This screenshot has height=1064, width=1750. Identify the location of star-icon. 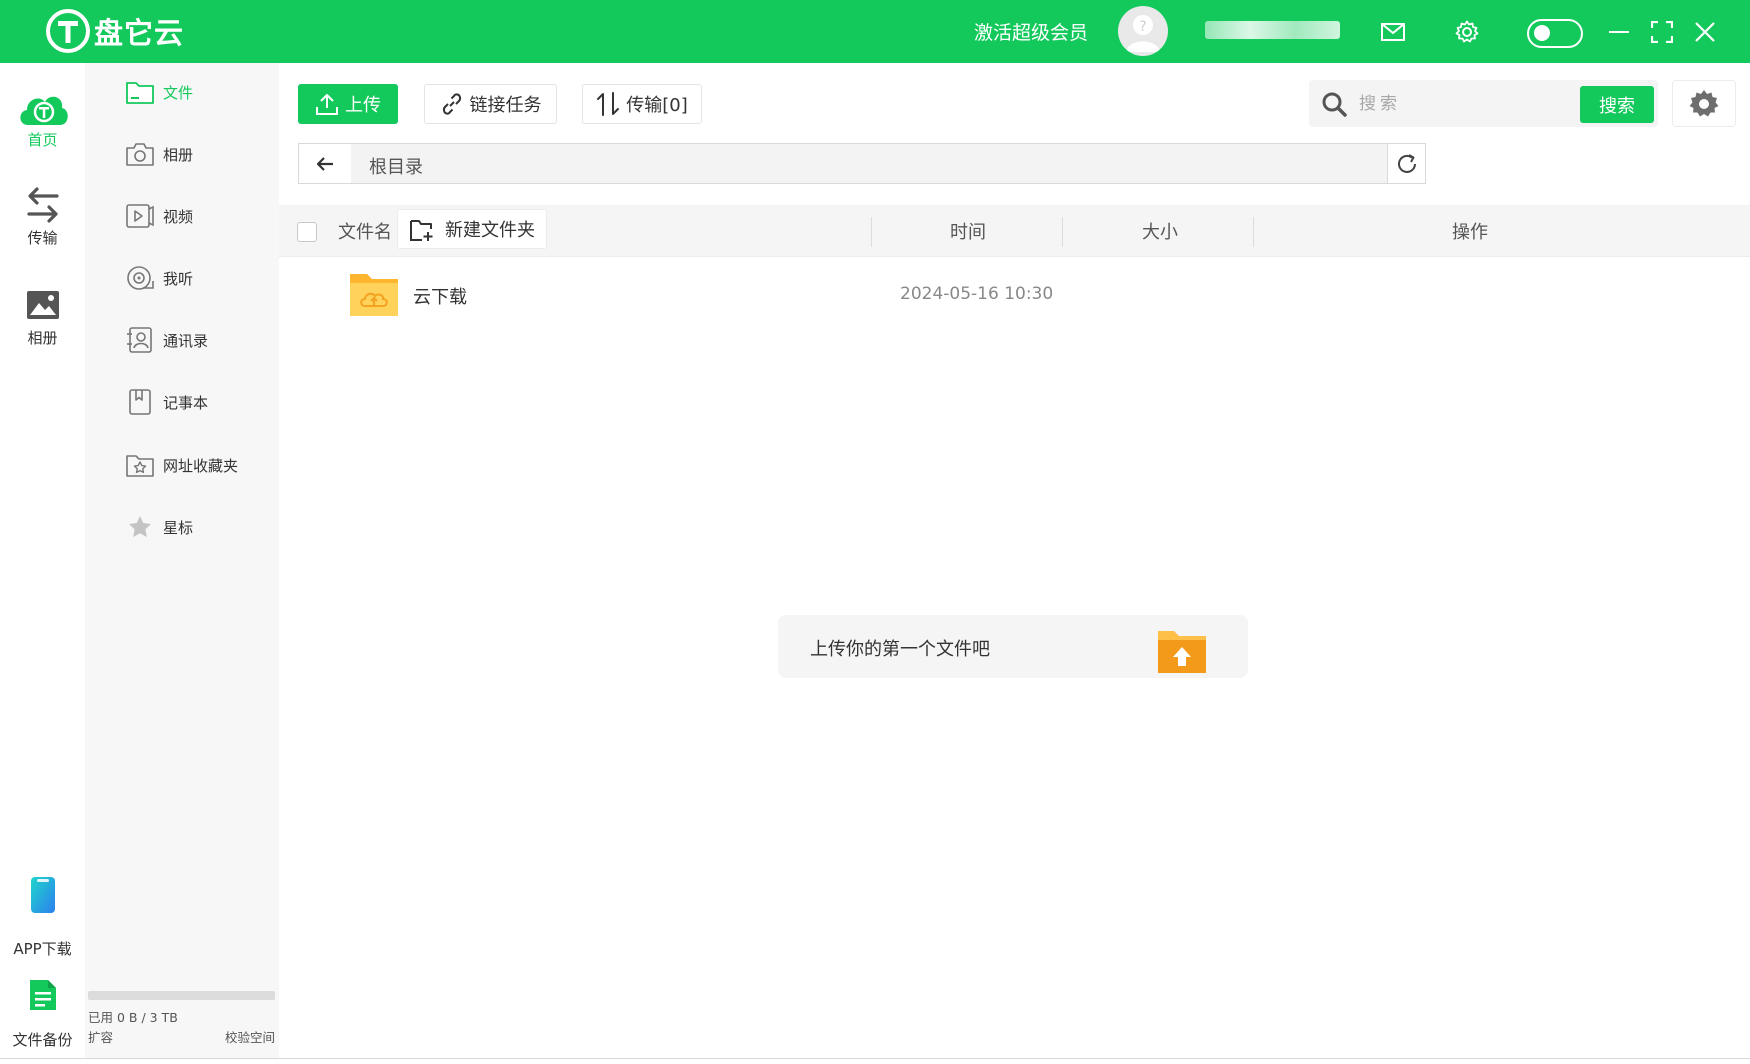
(140, 526).